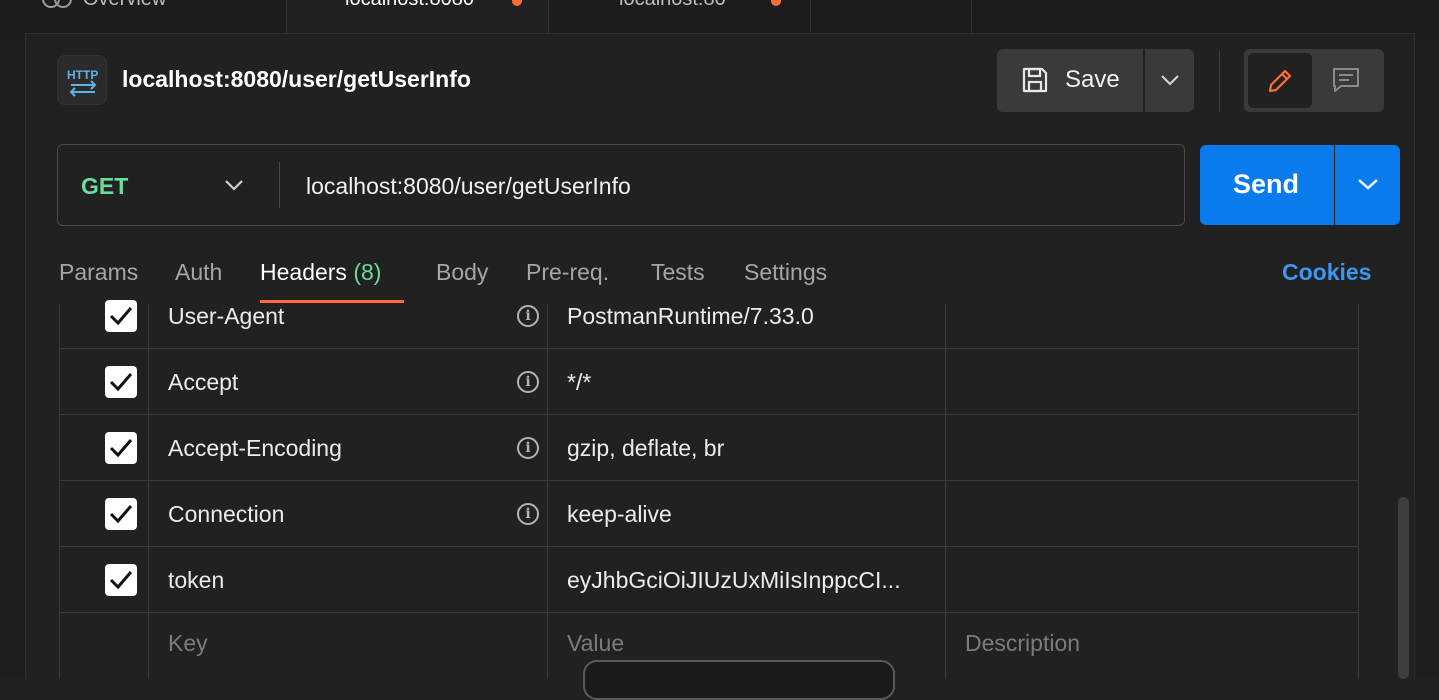  I want to click on header-value: */*, so click(579, 382).